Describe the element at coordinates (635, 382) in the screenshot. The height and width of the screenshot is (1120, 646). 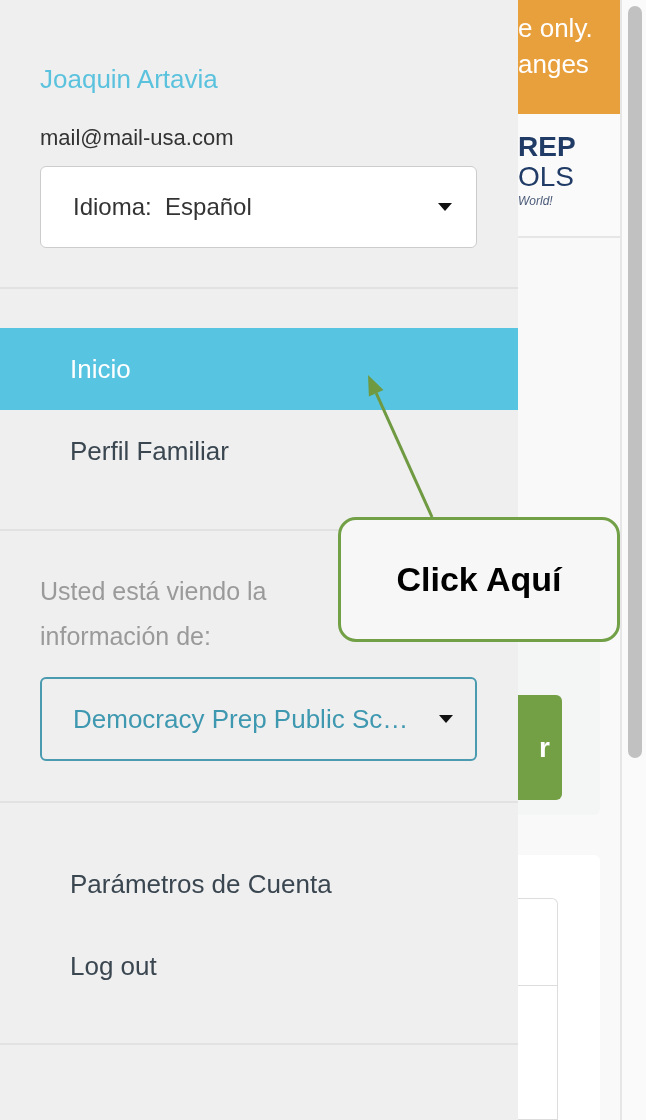
I see `scrollbar-thumb` at that location.